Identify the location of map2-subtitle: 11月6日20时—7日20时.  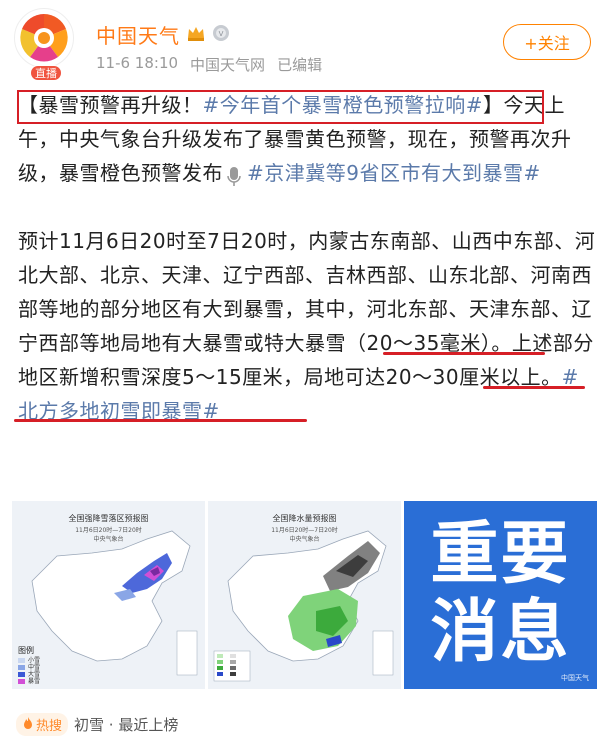
(304, 530).